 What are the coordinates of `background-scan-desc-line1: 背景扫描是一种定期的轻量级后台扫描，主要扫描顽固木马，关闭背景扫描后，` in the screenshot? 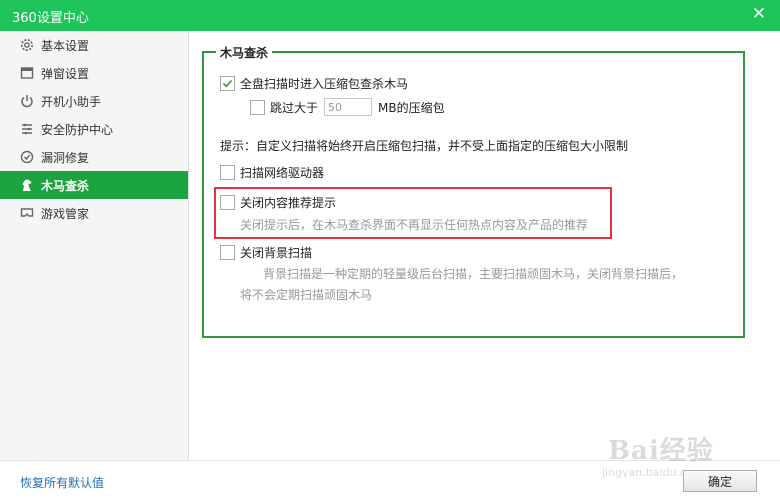 It's located at (473, 274).